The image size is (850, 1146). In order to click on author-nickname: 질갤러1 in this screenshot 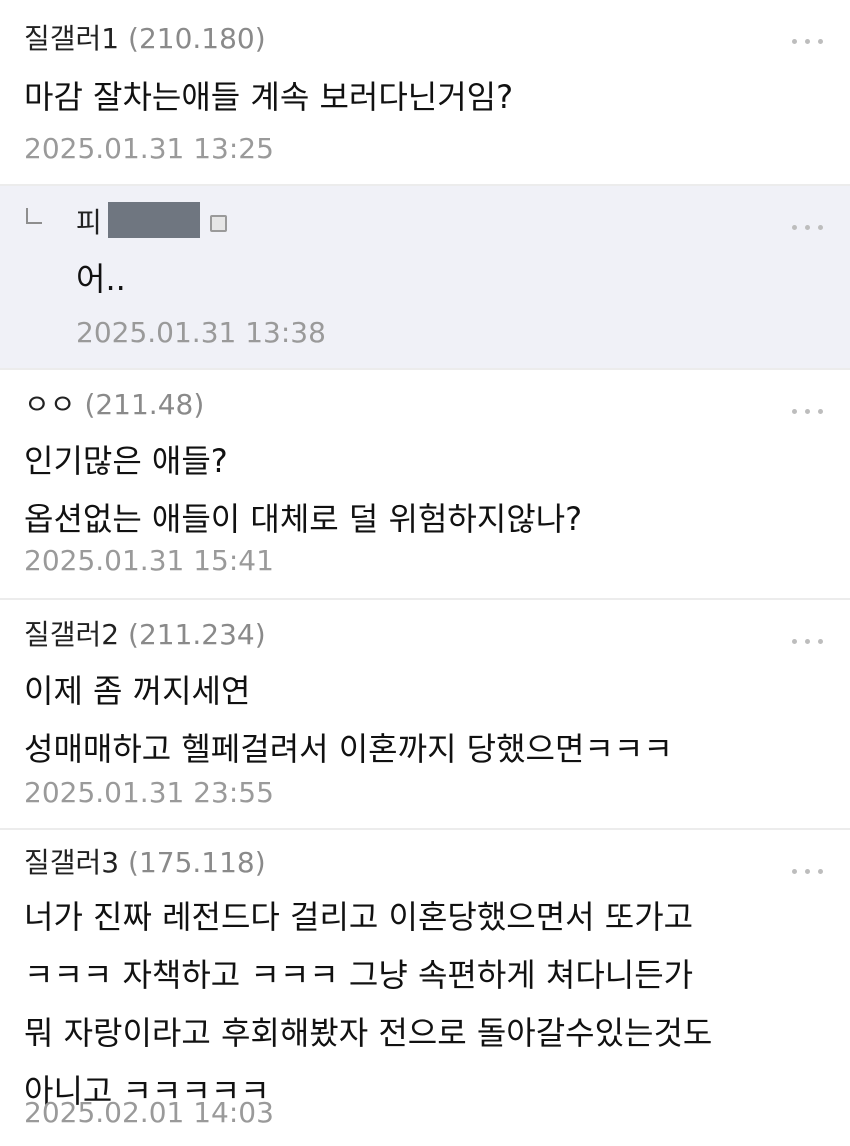, I will do `click(71, 38)`.